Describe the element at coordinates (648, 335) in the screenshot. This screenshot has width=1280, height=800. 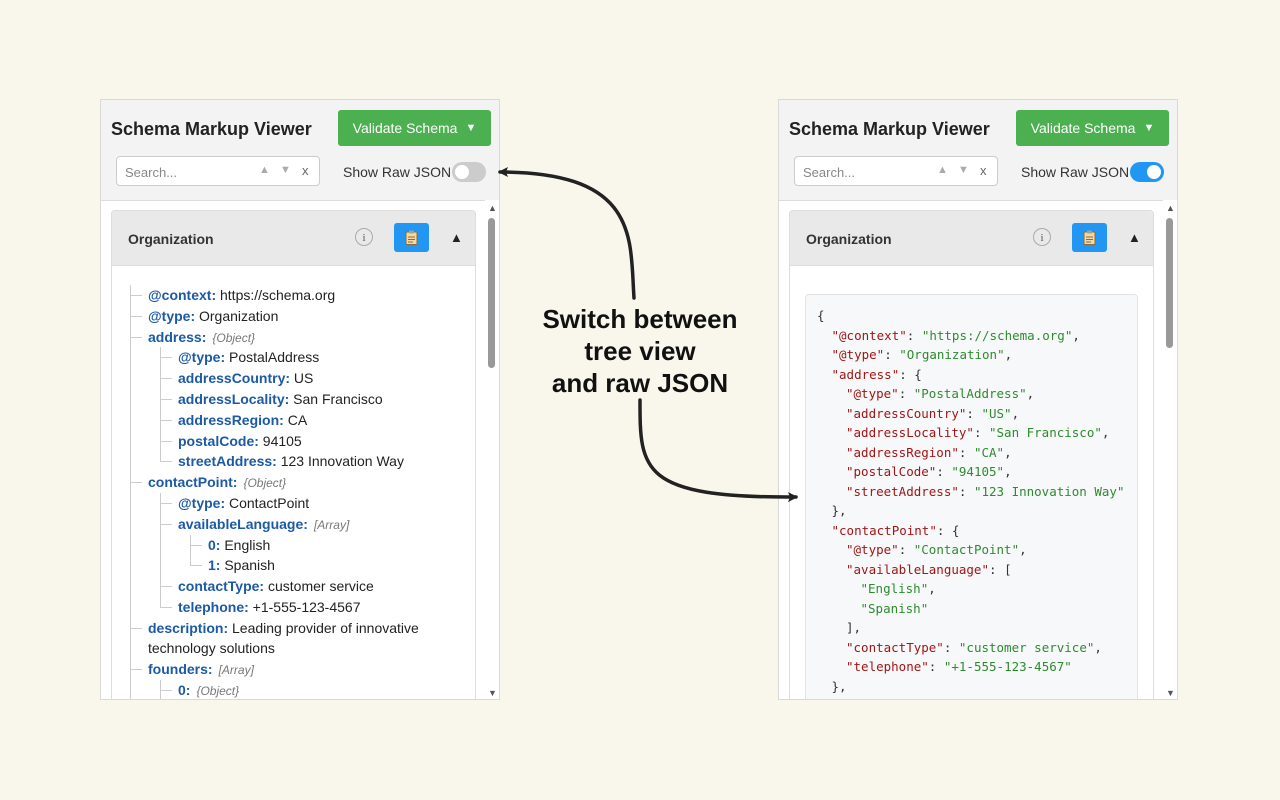
I see `annotation-arrows` at that location.